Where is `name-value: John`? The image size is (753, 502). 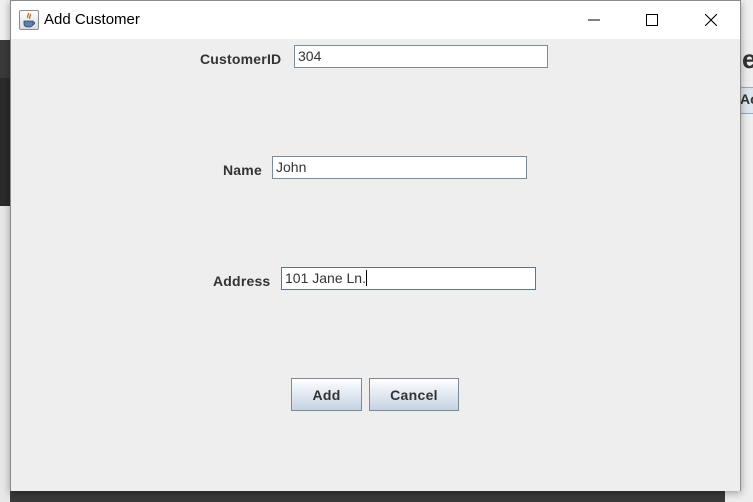
name-value: John is located at coordinates (291, 167).